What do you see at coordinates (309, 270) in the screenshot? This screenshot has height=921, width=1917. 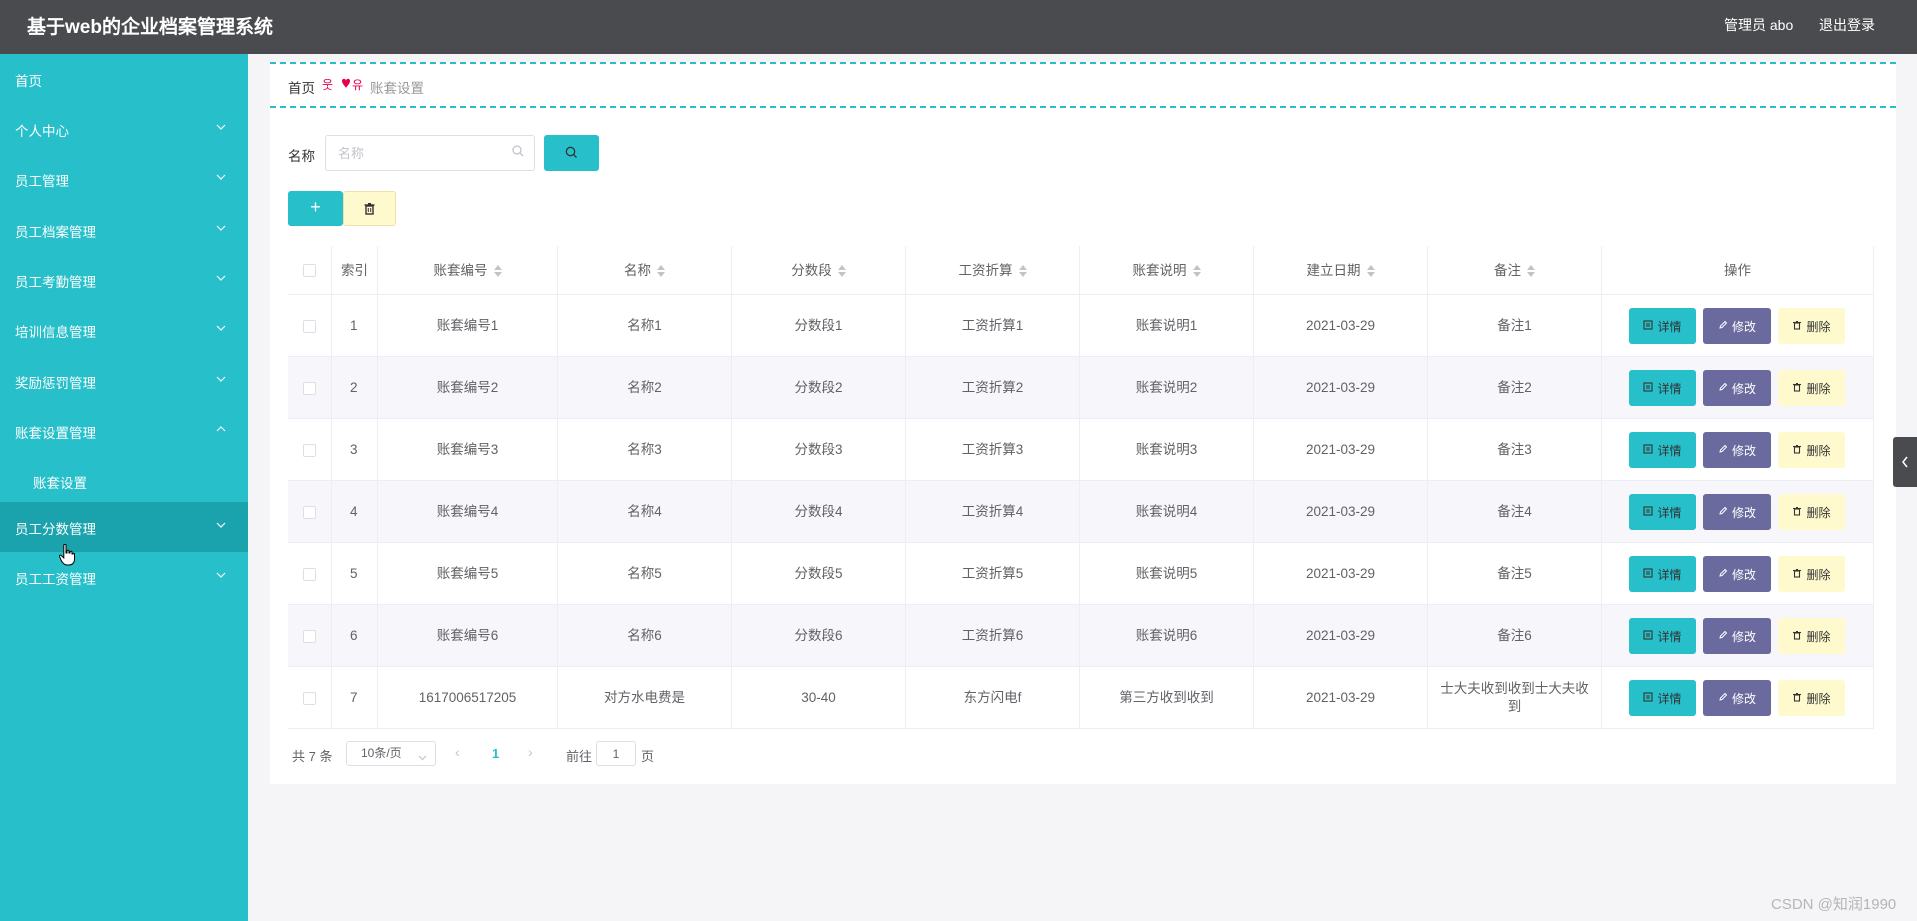 I see `select-all-checkbox` at bounding box center [309, 270].